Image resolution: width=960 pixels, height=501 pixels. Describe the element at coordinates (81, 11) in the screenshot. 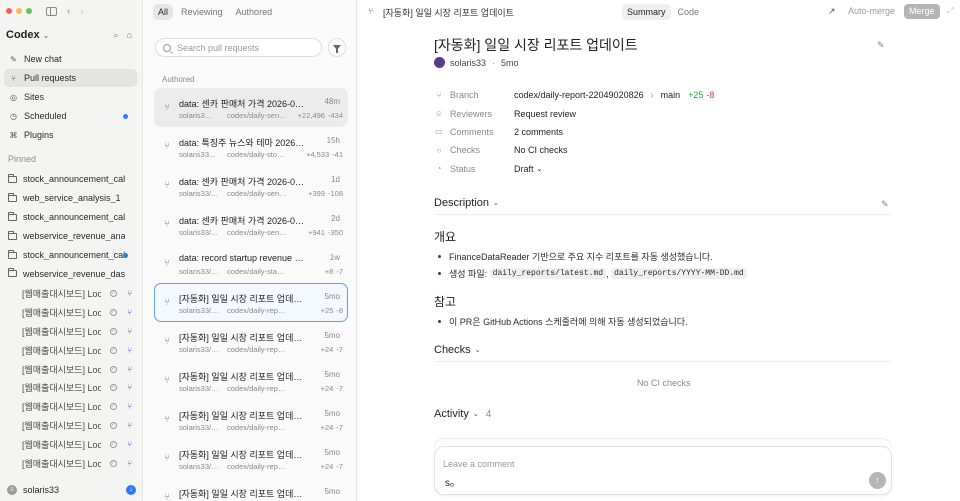

I see `forward-arrow-icon: ›` at that location.